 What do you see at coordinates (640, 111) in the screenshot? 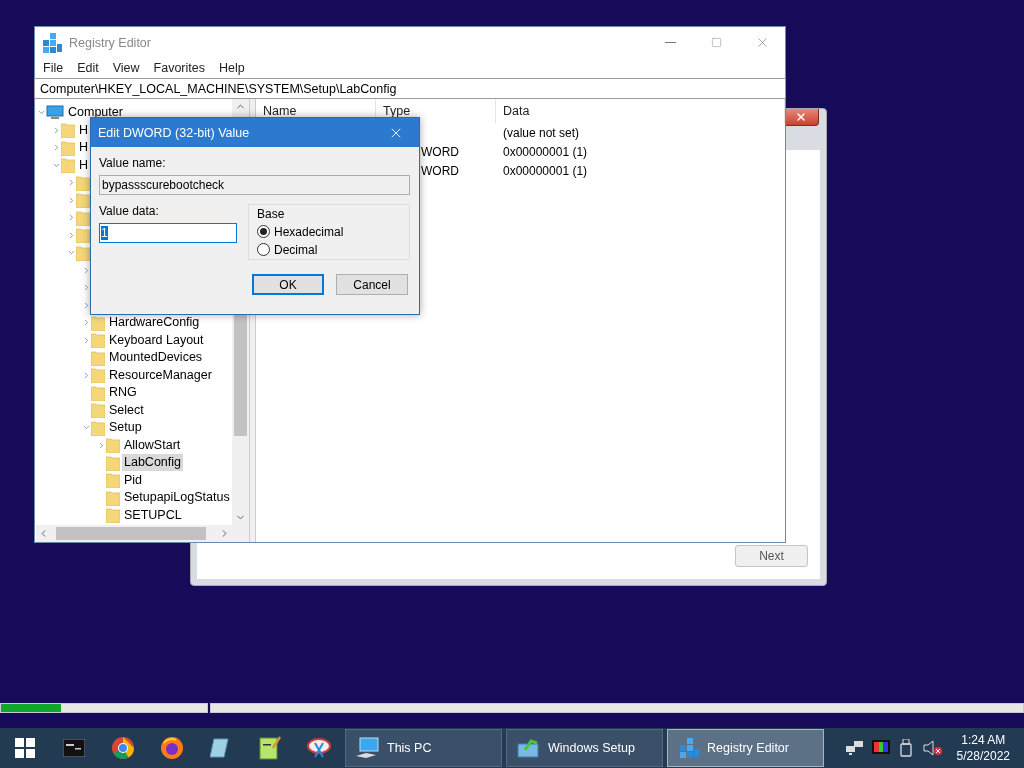
I see `column-header: Data` at bounding box center [640, 111].